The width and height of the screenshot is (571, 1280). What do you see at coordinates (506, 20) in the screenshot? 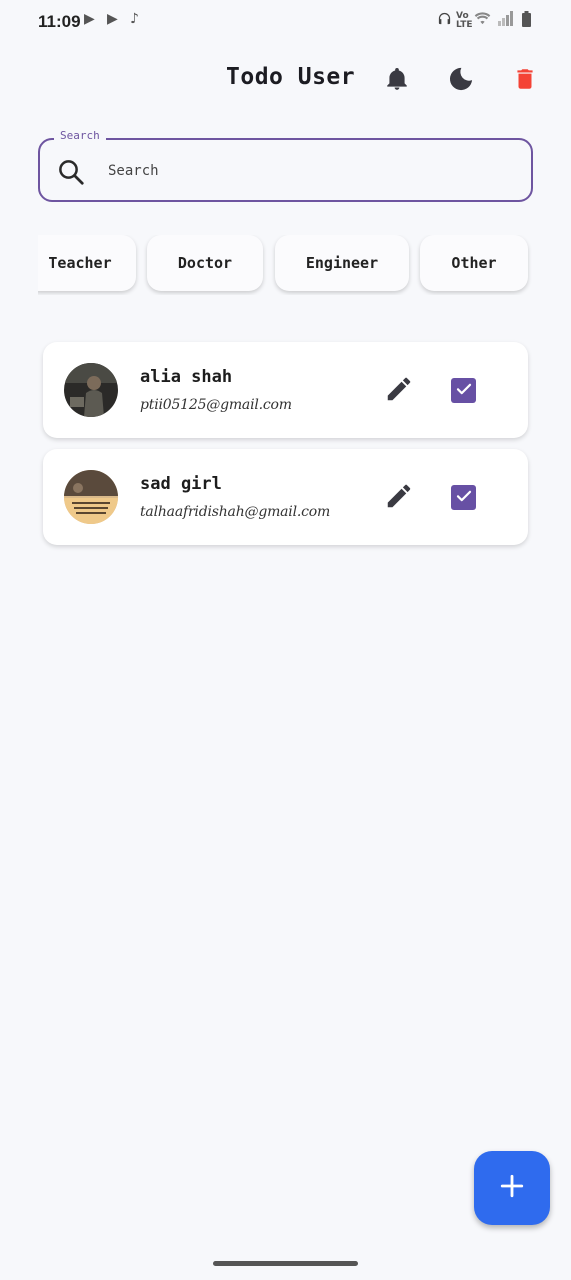
I see `signal-icon` at bounding box center [506, 20].